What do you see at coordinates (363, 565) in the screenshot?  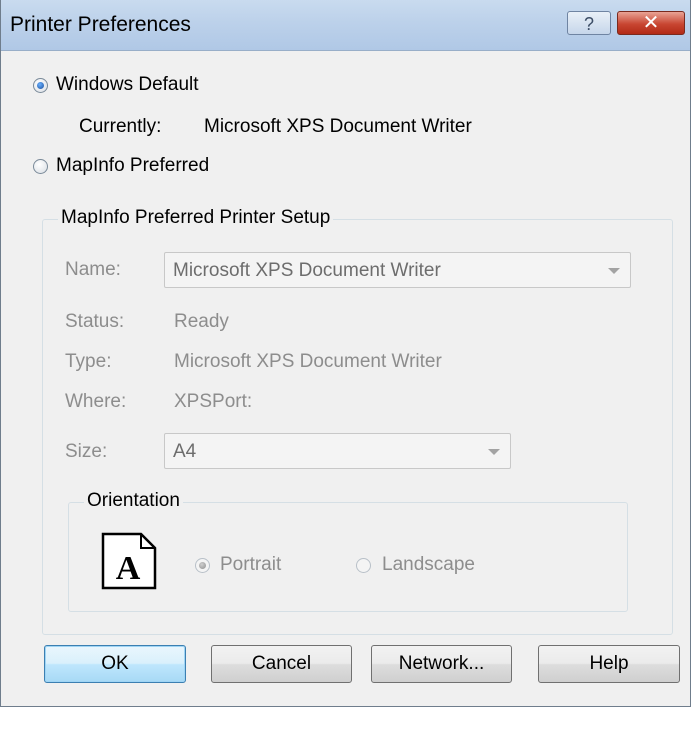 I see `landscape-radio` at bounding box center [363, 565].